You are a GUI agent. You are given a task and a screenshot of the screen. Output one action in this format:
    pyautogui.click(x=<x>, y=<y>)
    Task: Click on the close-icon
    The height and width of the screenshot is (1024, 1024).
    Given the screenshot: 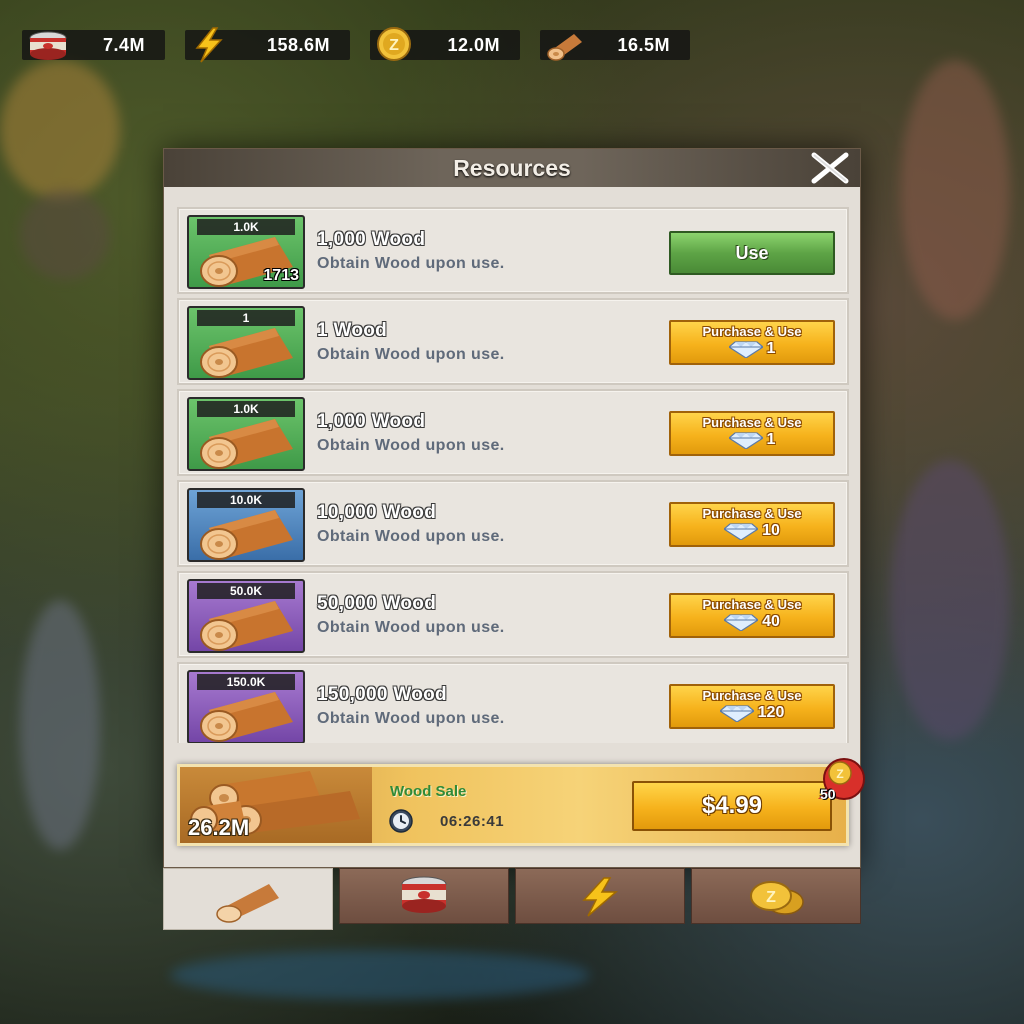 What is the action you would take?
    pyautogui.click(x=830, y=168)
    